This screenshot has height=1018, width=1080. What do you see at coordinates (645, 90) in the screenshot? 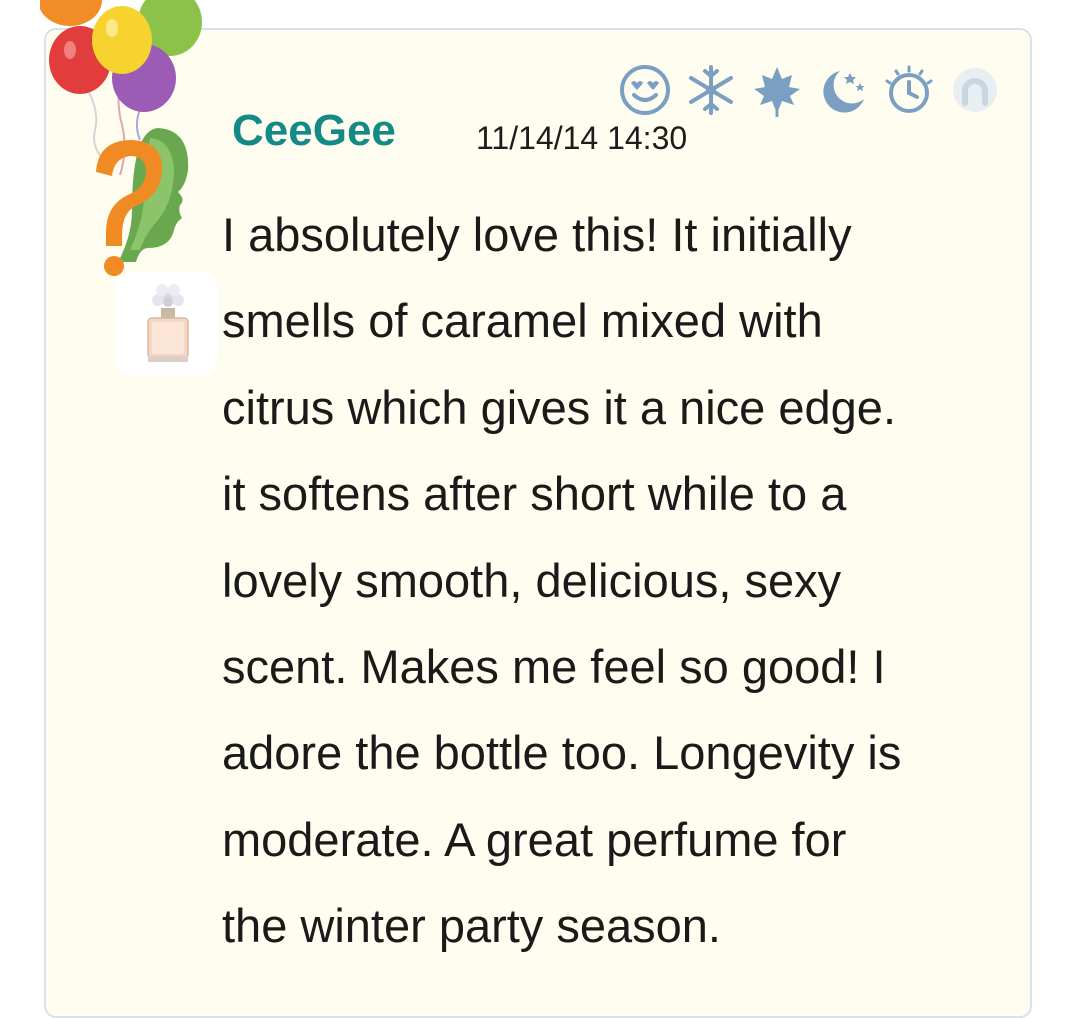
I see `love-rating-icon` at bounding box center [645, 90].